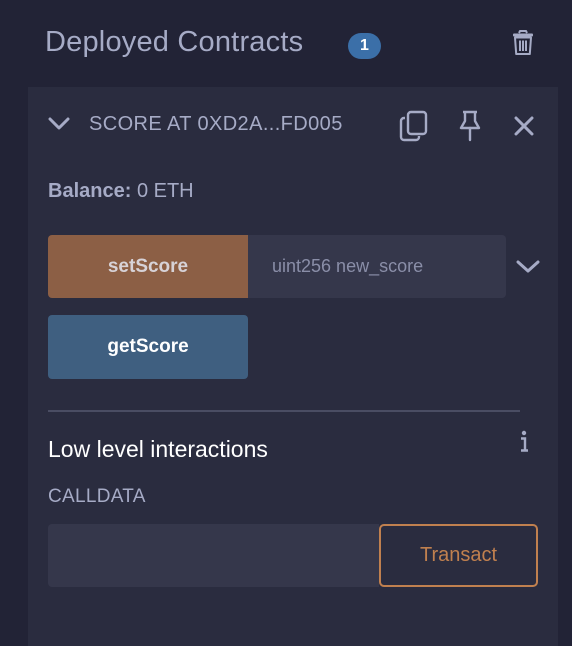 This screenshot has width=572, height=646. Describe the element at coordinates (90, 191) in the screenshot. I see `balance-label: Balance:` at that location.